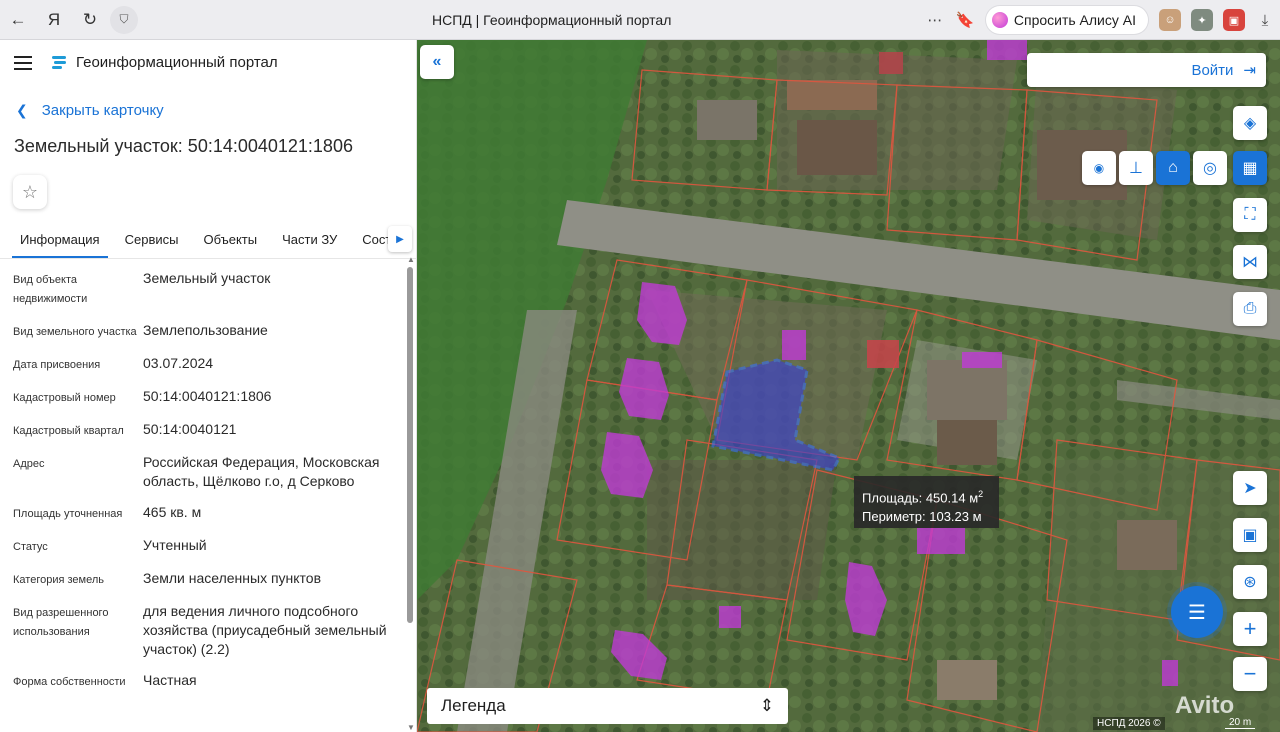  What do you see at coordinates (1250, 629) in the screenshot?
I see `zoom-in-icon: +` at bounding box center [1250, 629].